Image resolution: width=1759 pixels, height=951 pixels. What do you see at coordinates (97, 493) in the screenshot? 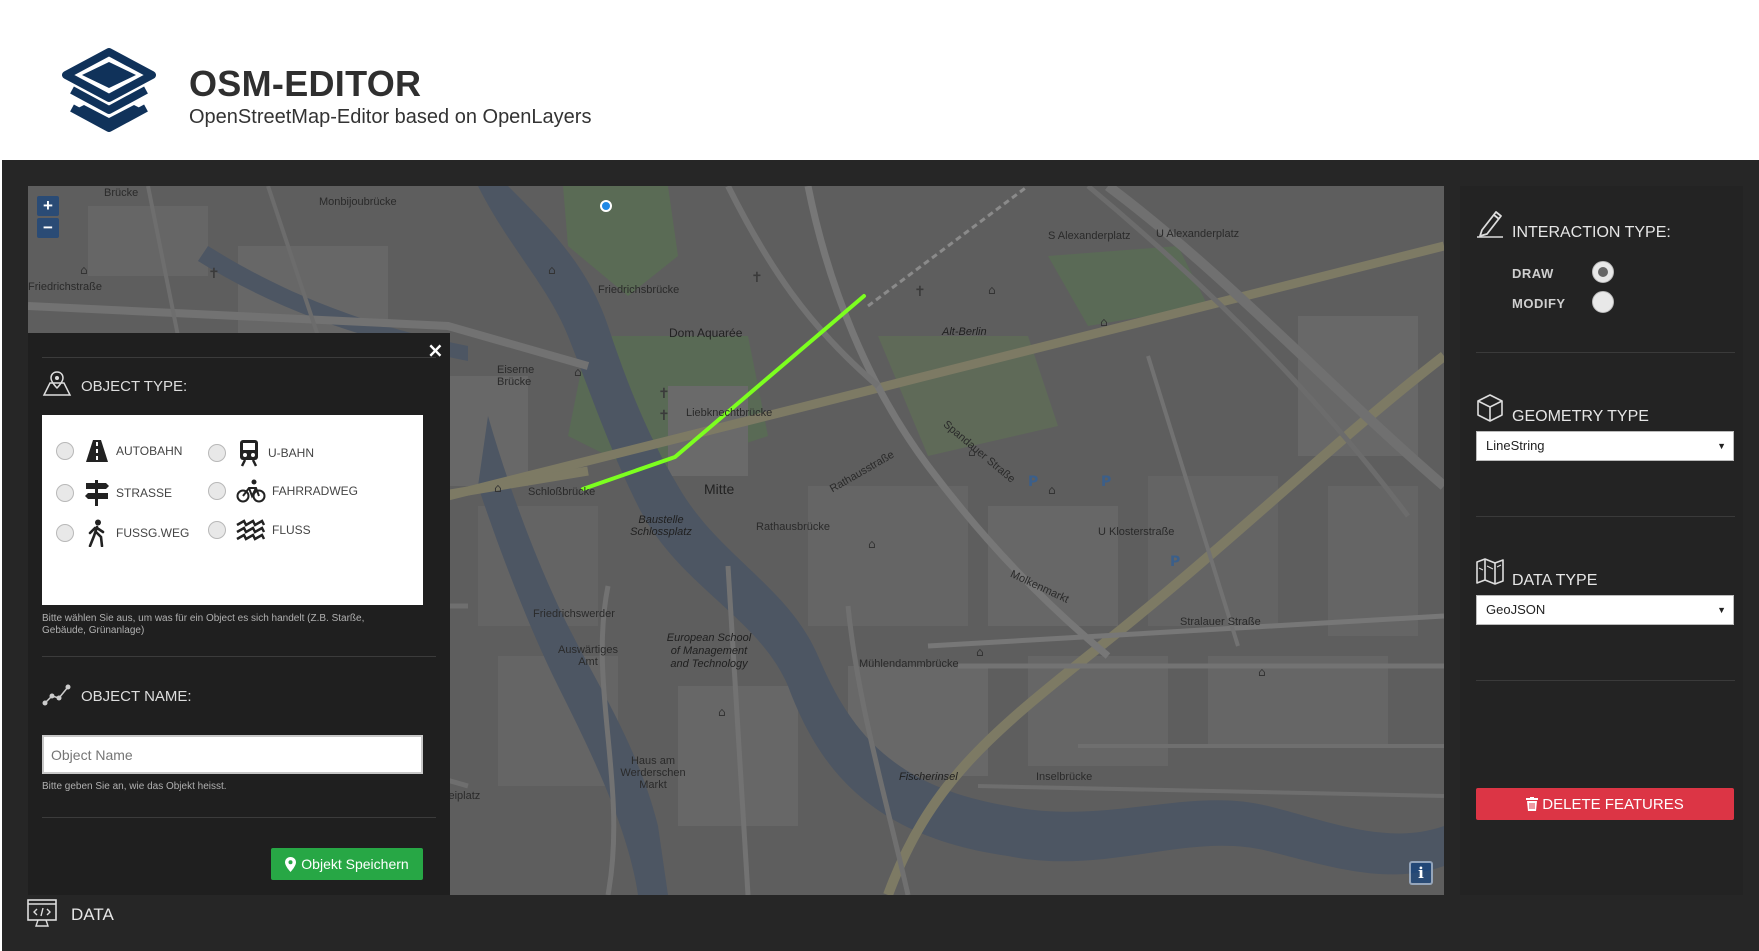
I see `signpost-icon` at bounding box center [97, 493].